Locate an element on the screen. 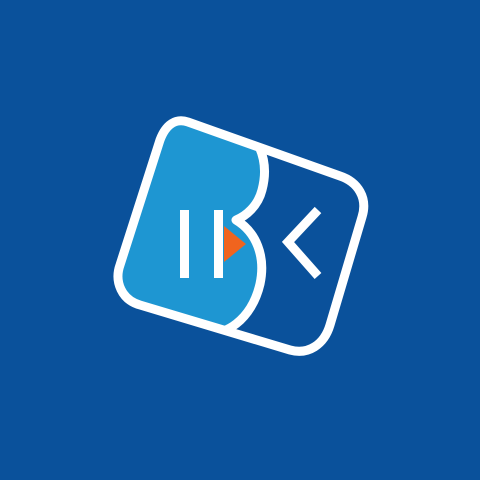 This screenshot has width=480, height=480. letter-i-icon is located at coordinates (184, 244).